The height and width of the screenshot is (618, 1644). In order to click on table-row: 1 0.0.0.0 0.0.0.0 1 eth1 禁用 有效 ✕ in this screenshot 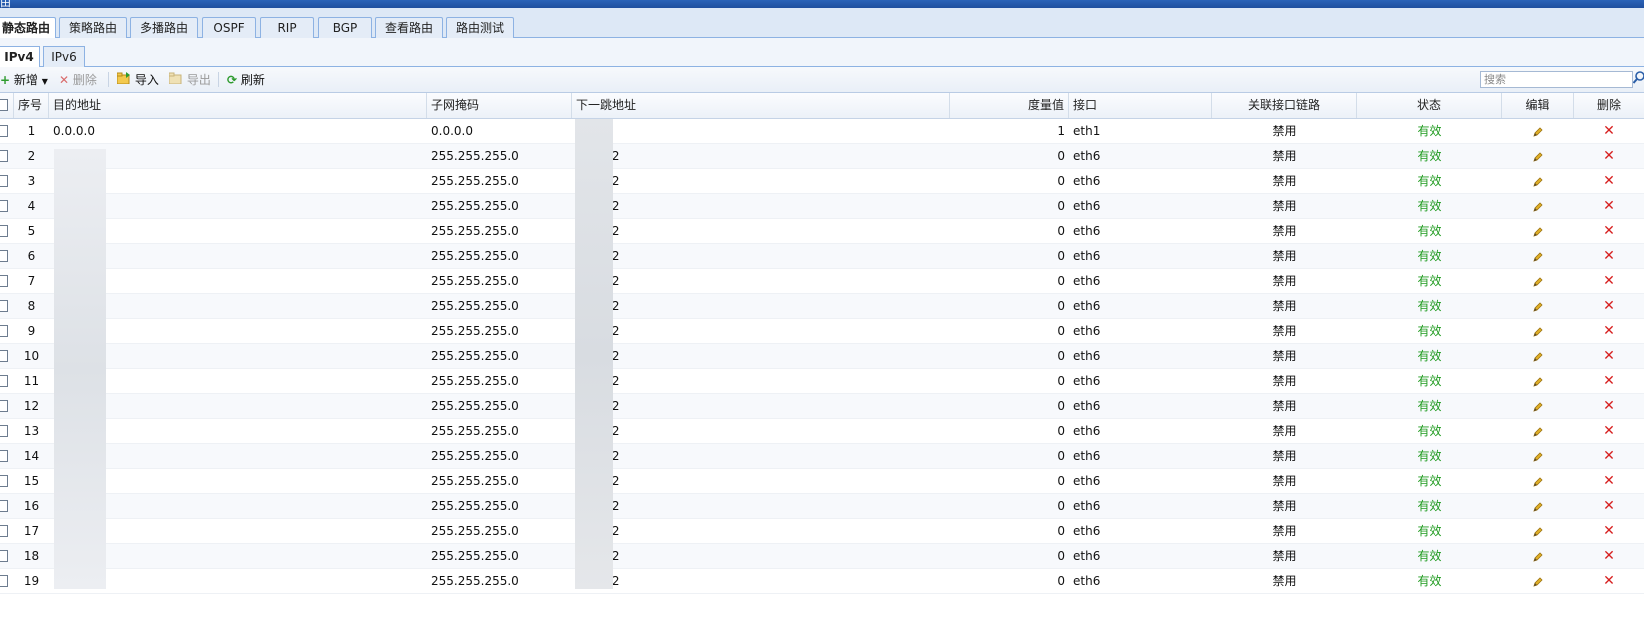, I will do `click(822, 131)`.